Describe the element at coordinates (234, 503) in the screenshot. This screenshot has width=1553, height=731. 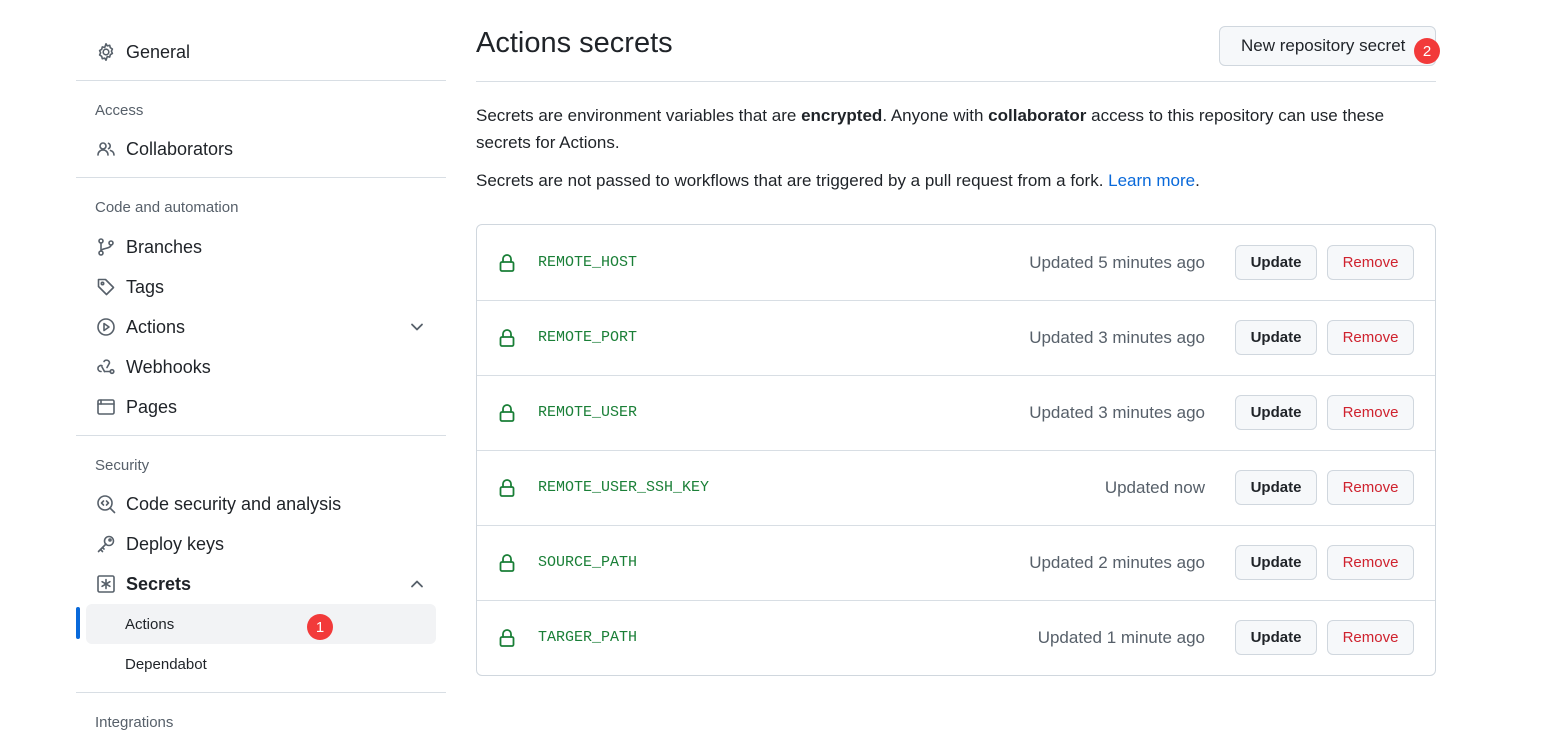
I see `sidebar-item-label: Code security and analysis` at that location.